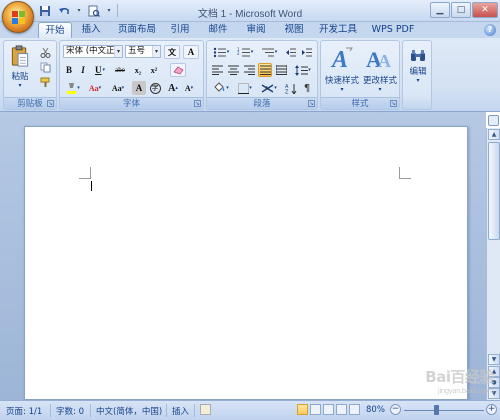 Image resolution: width=500 pixels, height=420 pixels. What do you see at coordinates (55, 30) in the screenshot?
I see `tab-home: 开始` at bounding box center [55, 30].